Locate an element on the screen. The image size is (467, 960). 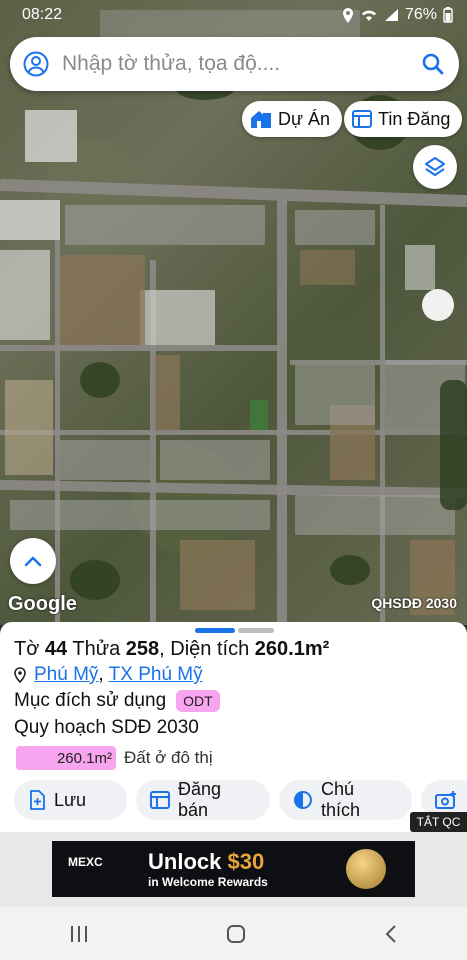
coins-icon is located at coordinates (366, 869).